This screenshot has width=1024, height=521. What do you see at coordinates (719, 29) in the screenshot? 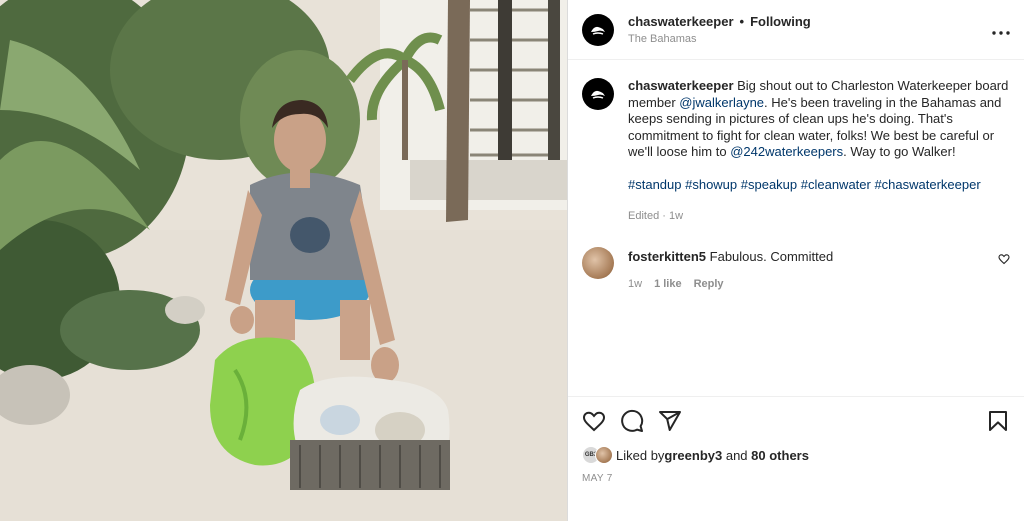
I see `post-header-meta: chaswaterkeeper • Following The Bahamas` at bounding box center [719, 29].